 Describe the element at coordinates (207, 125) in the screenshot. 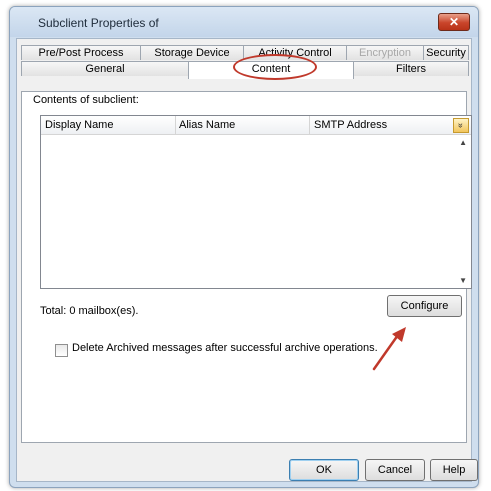

I see `column-alias-name: Alias Name` at that location.